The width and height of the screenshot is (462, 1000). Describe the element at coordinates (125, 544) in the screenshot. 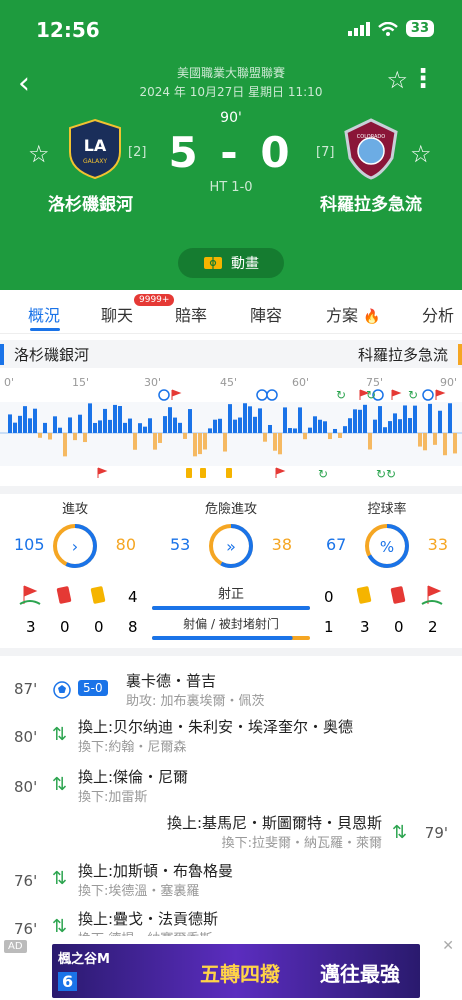

I see `stat-away-value: 80` at that location.